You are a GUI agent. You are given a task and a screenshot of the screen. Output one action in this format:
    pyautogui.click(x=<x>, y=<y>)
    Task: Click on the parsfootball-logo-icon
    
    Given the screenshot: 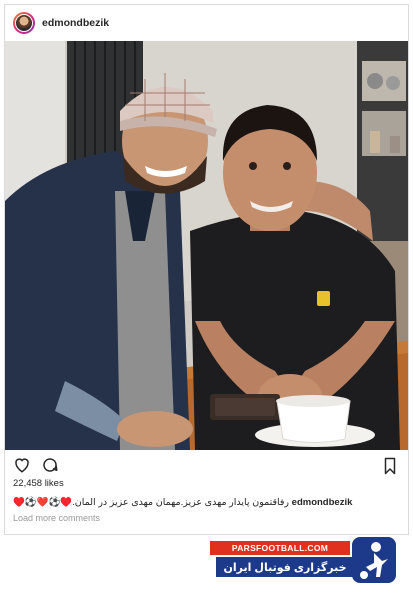 What is the action you would take?
    pyautogui.click(x=374, y=560)
    